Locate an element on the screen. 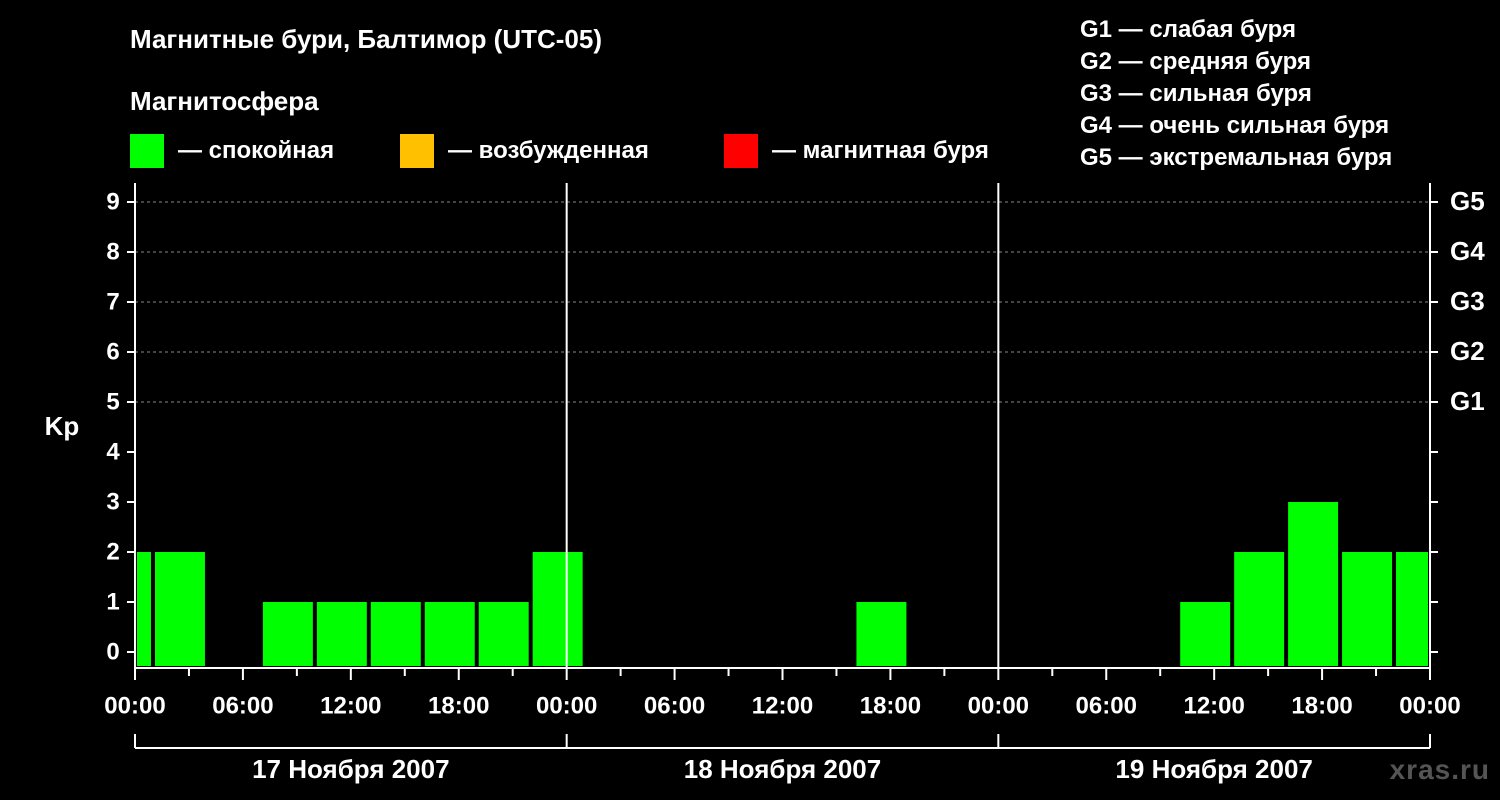  y-tick-label-4: 4 is located at coordinates (113, 451).